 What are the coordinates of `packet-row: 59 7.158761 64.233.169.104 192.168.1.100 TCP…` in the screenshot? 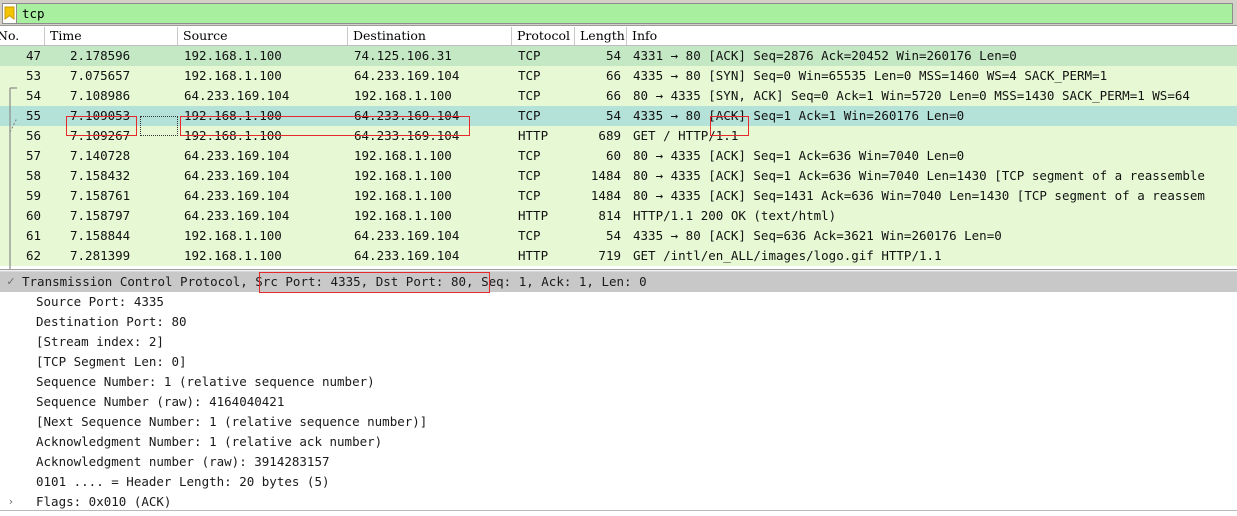 It's located at (618, 196).